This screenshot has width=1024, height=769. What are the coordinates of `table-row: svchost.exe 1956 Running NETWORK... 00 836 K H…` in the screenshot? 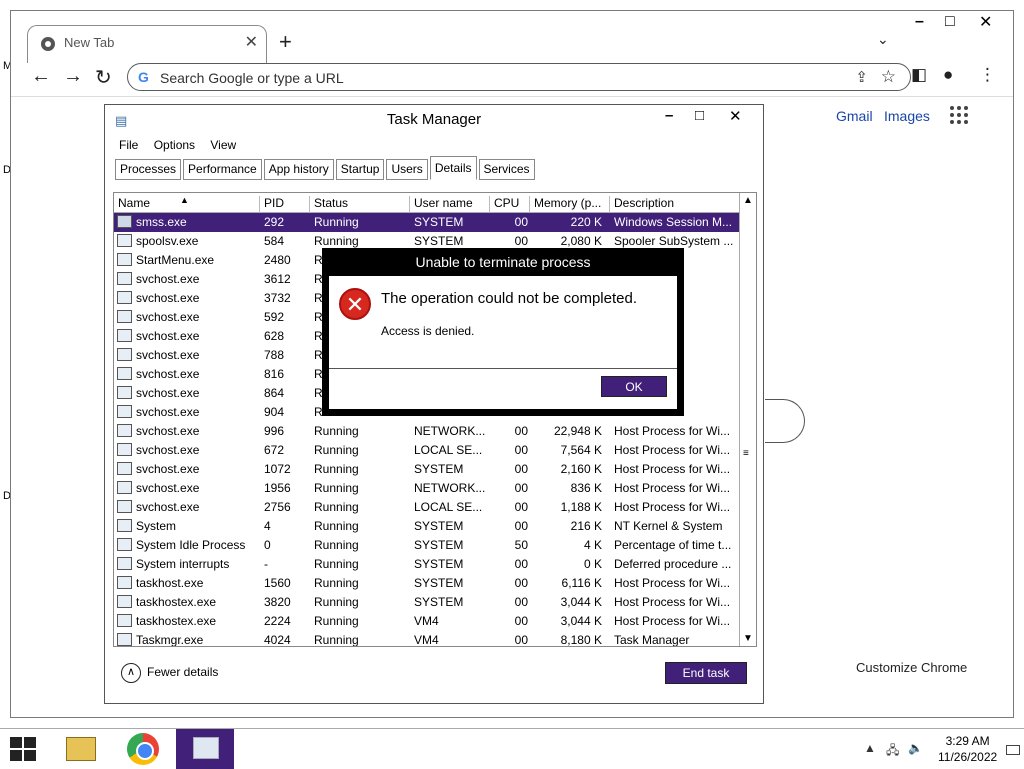 It's located at (427, 488).